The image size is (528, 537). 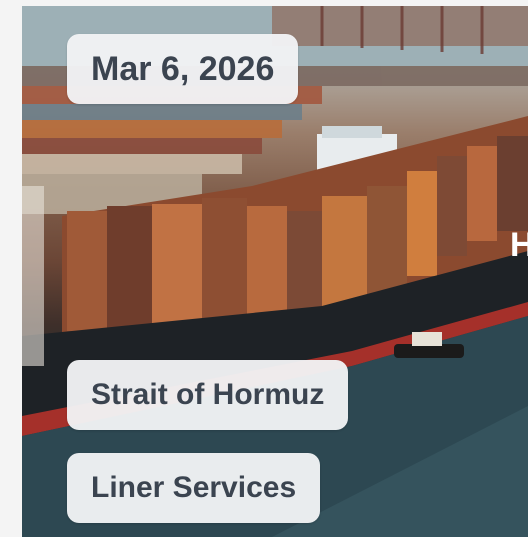 What do you see at coordinates (183, 69) in the screenshot?
I see `date-badge: Mar 6, 2026` at bounding box center [183, 69].